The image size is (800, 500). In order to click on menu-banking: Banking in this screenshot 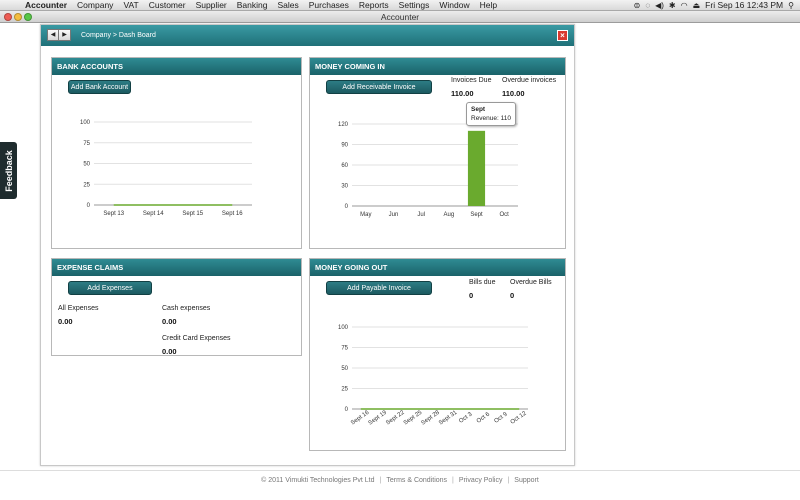, I will do `click(252, 5)`.